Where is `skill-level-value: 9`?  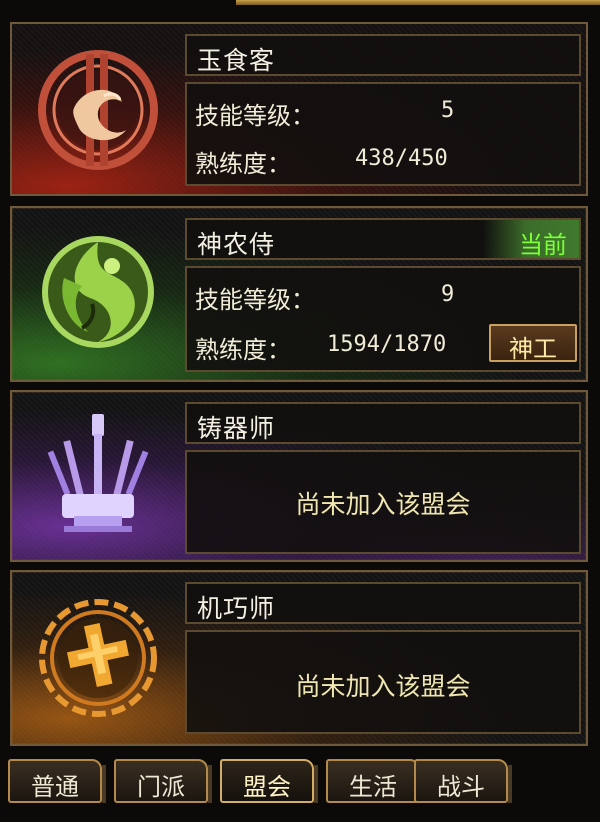 skill-level-value: 9 is located at coordinates (448, 294).